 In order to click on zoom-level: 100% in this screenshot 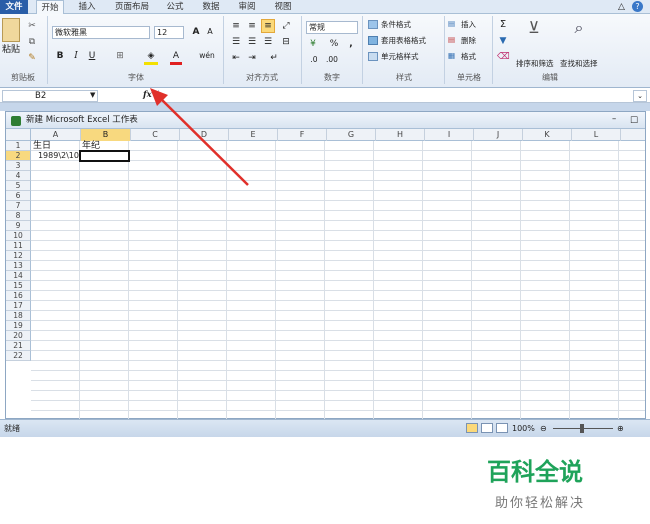, I will do `click(523, 428)`.